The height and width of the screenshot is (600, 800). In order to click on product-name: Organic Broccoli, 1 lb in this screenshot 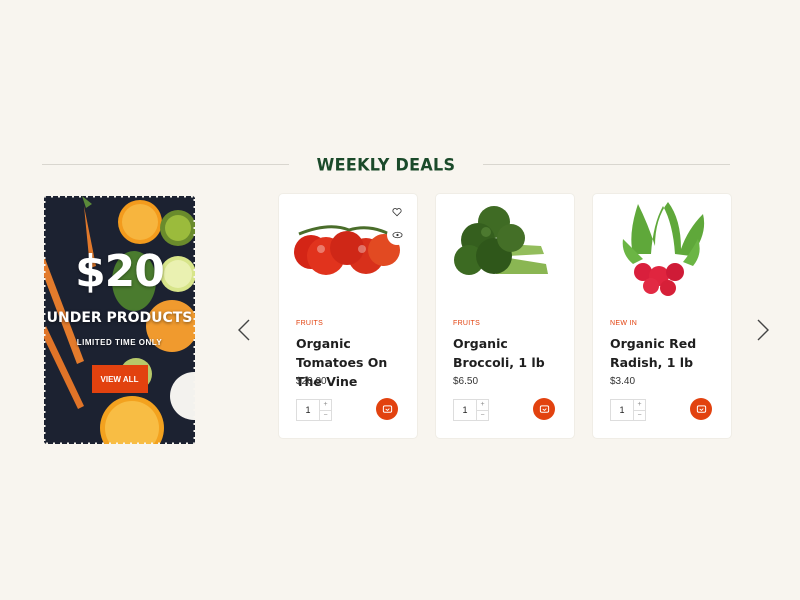, I will do `click(508, 353)`.